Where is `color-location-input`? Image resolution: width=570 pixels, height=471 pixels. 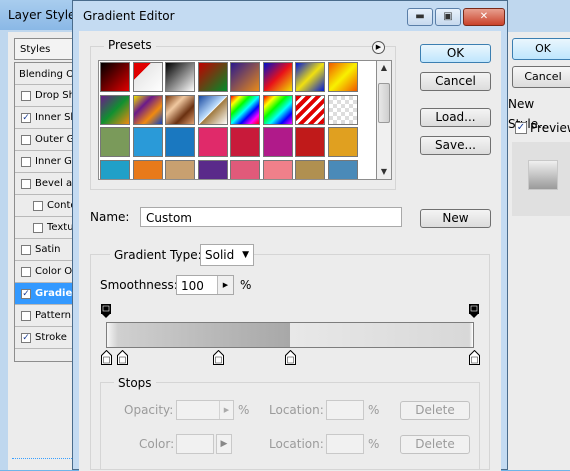
color-location-input is located at coordinates (345, 444).